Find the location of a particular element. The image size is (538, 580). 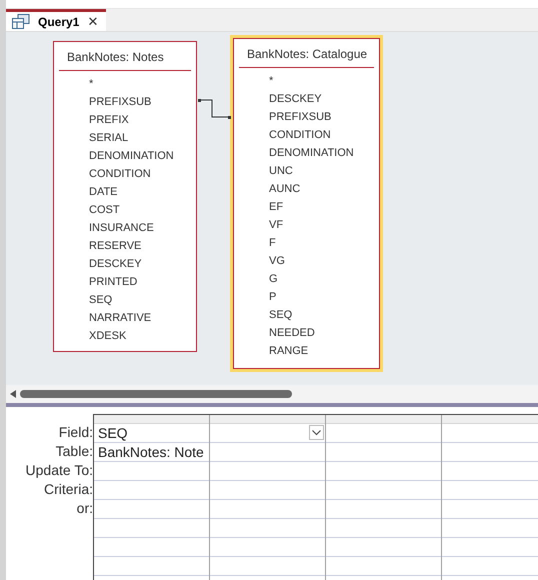

close-icon: ✕ is located at coordinates (92, 21).